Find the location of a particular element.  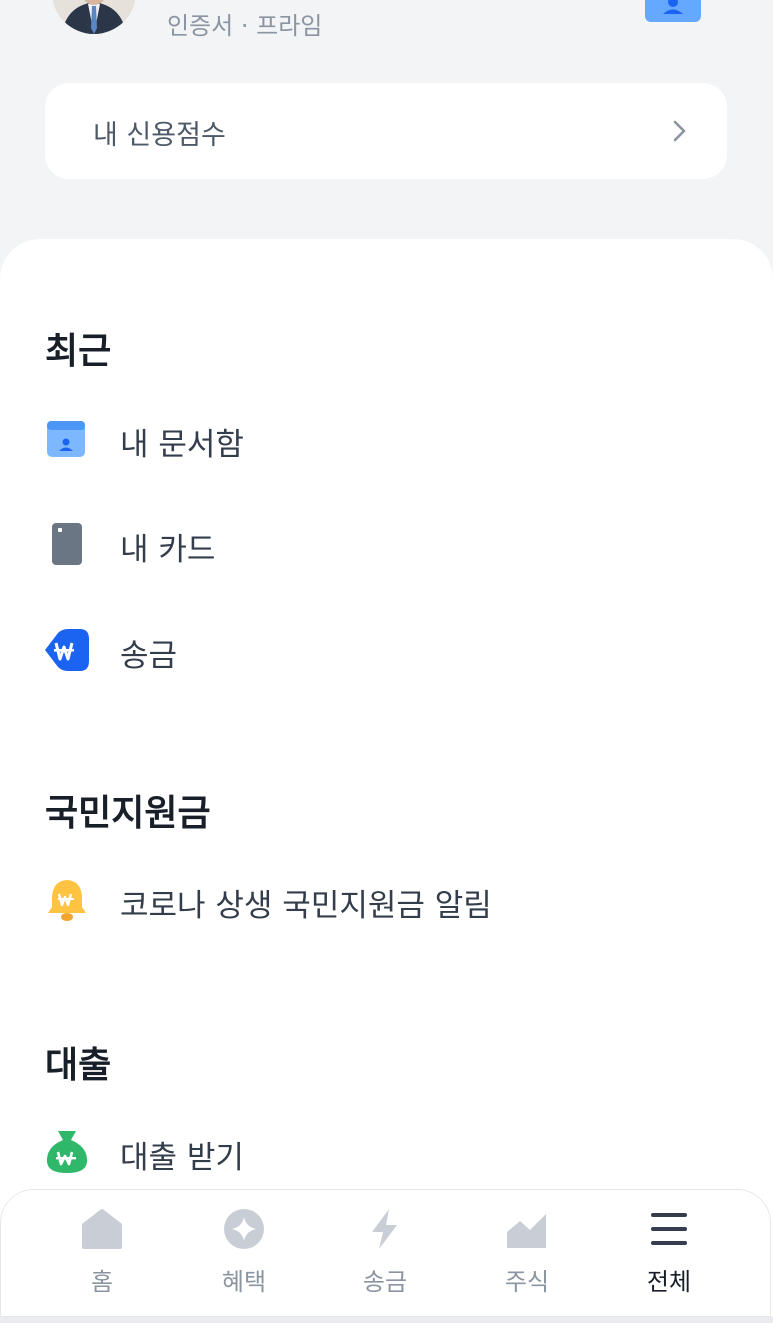

menu-item-label: 코로나 상생 국민지원금 알림 is located at coordinates (306, 906).